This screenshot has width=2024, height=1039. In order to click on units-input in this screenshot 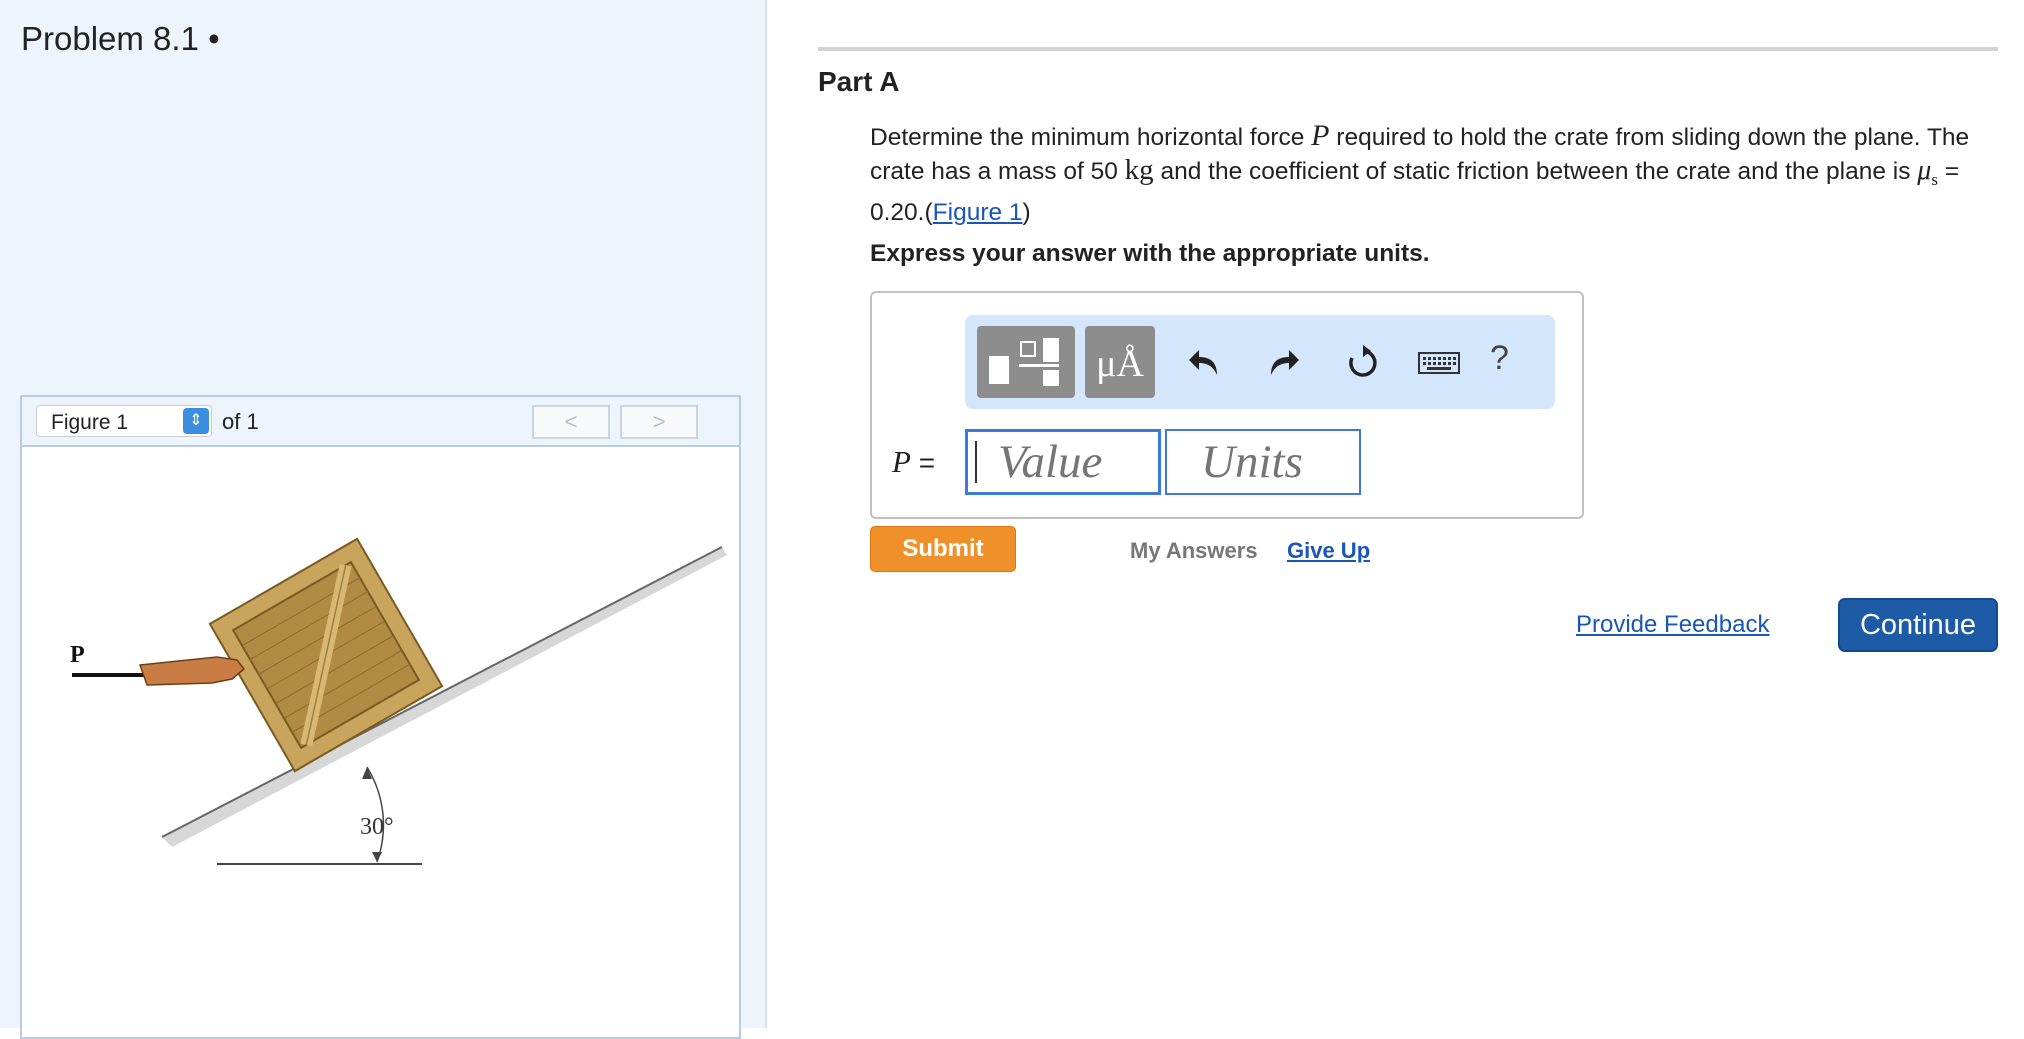, I will do `click(1263, 462)`.